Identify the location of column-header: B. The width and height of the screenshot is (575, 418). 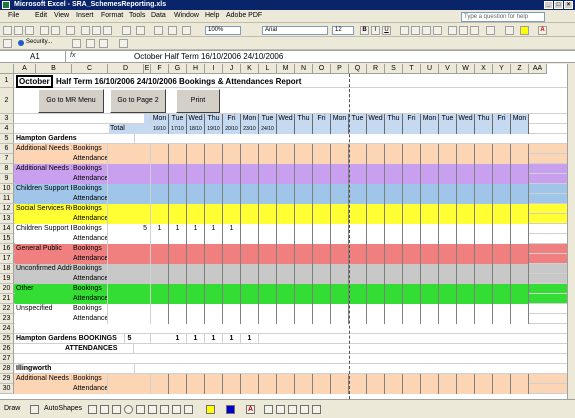
(54, 69).